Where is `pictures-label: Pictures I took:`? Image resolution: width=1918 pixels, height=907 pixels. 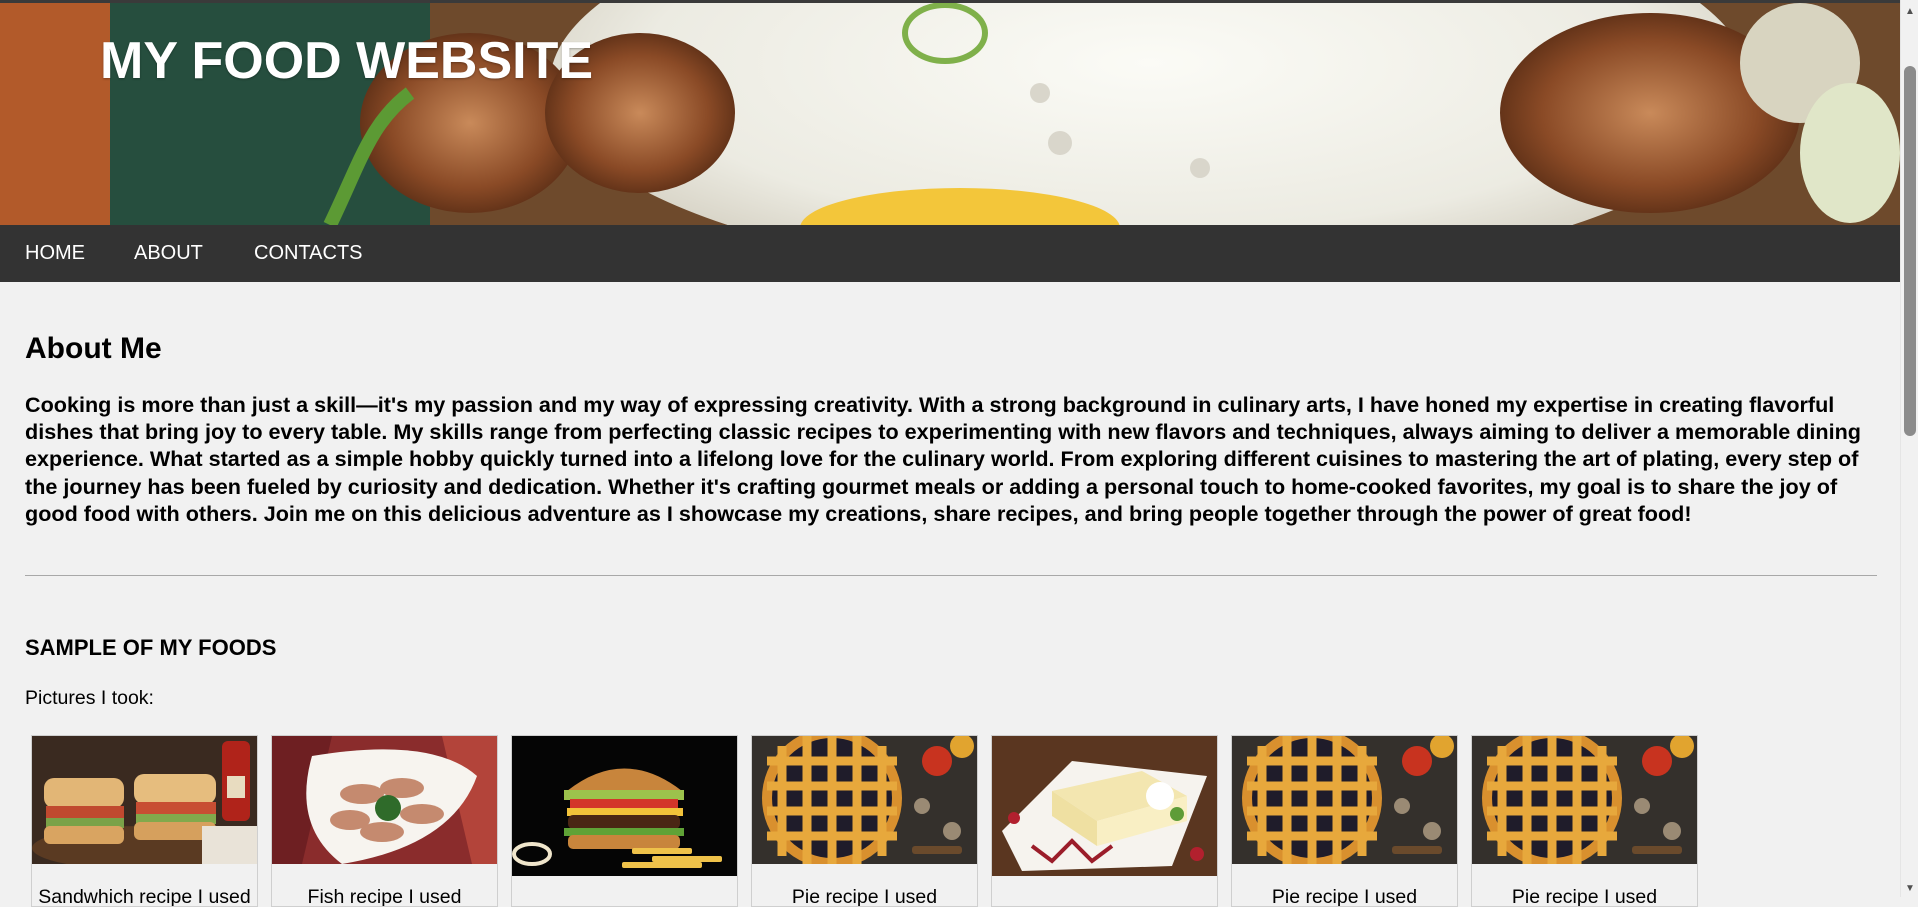 pictures-label: Pictures I took: is located at coordinates (89, 698).